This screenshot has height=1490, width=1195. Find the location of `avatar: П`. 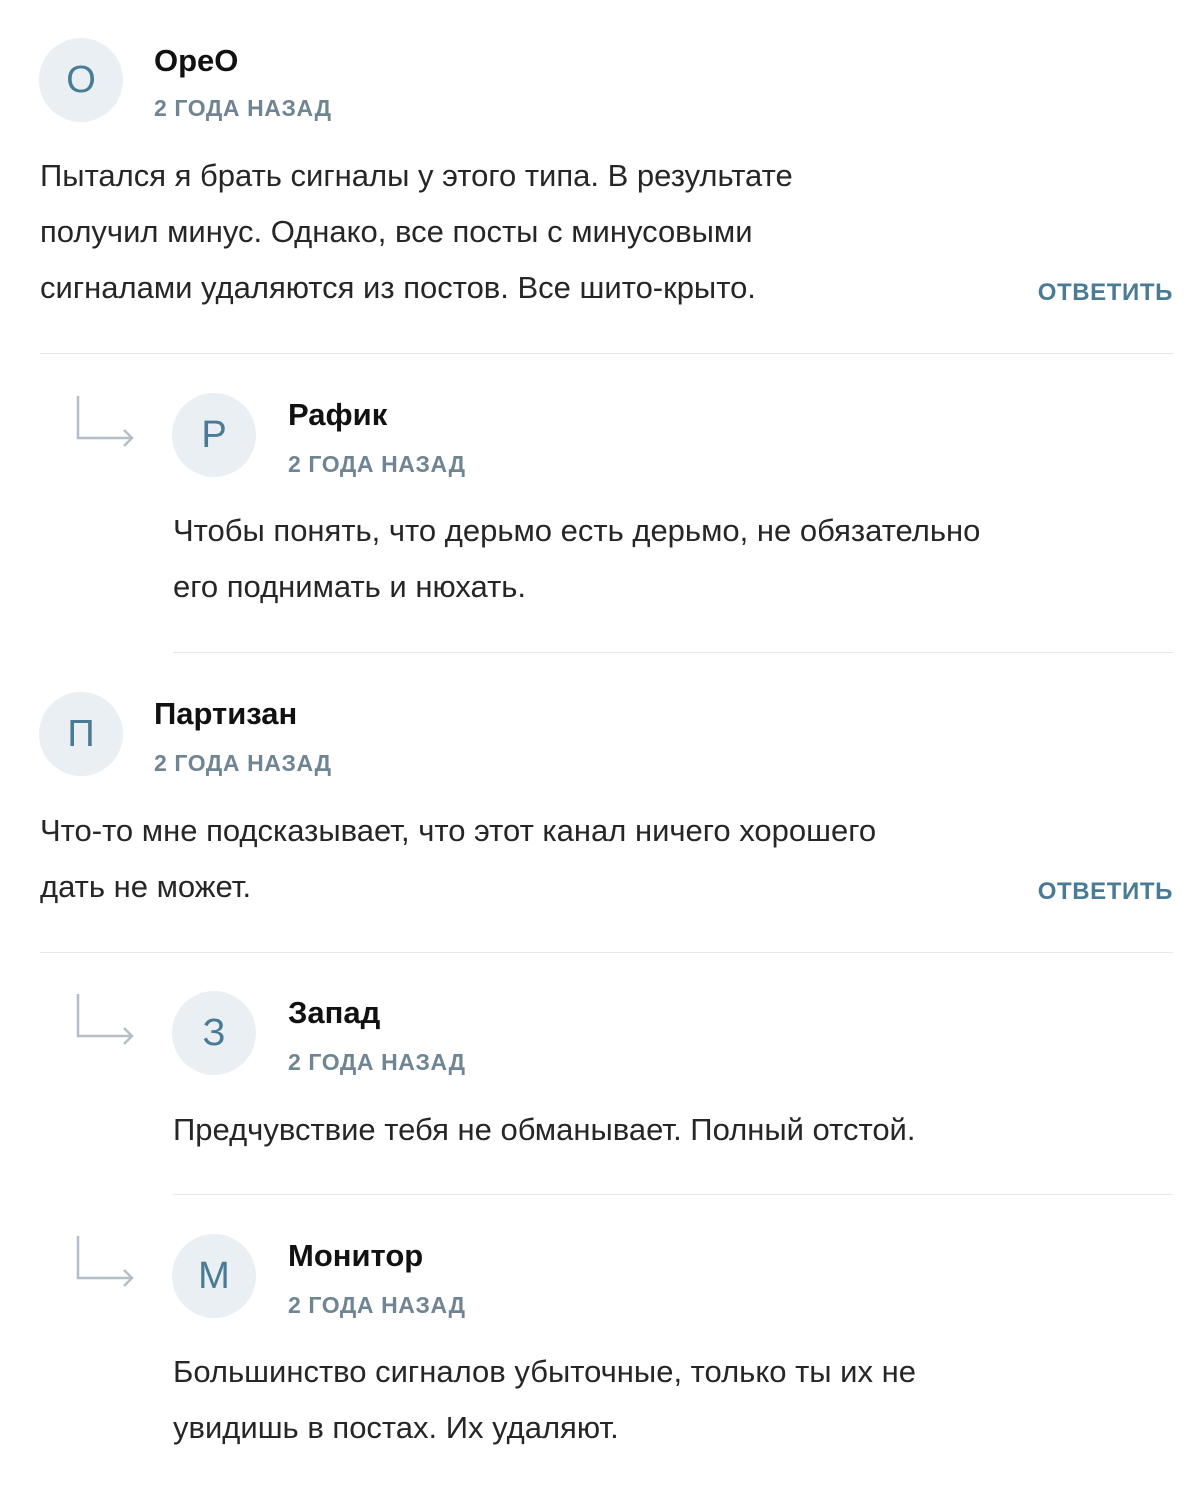

avatar: П is located at coordinates (81, 734).